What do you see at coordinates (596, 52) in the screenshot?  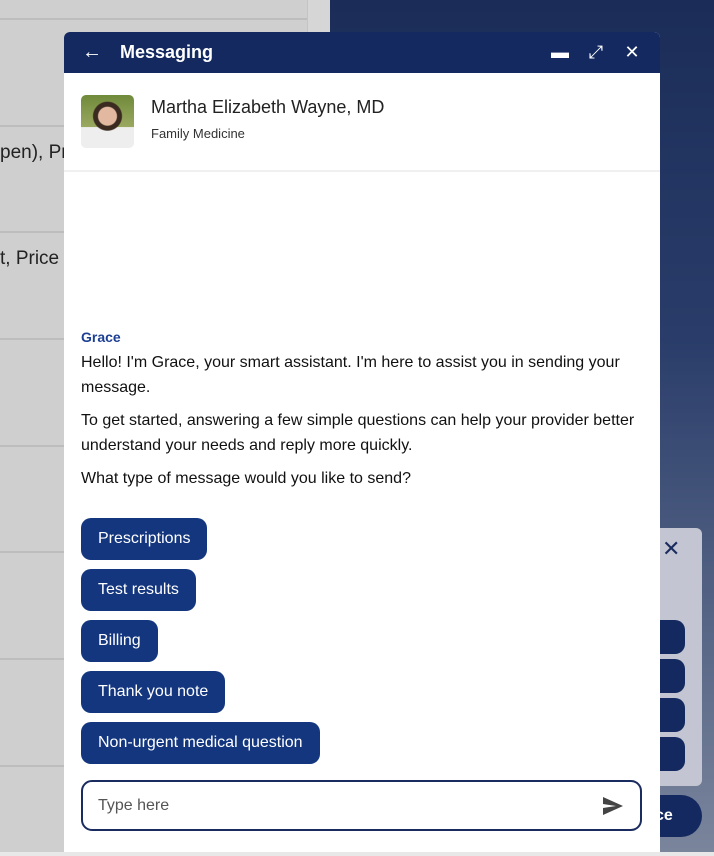 I see `expand-icon: ⤢` at bounding box center [596, 52].